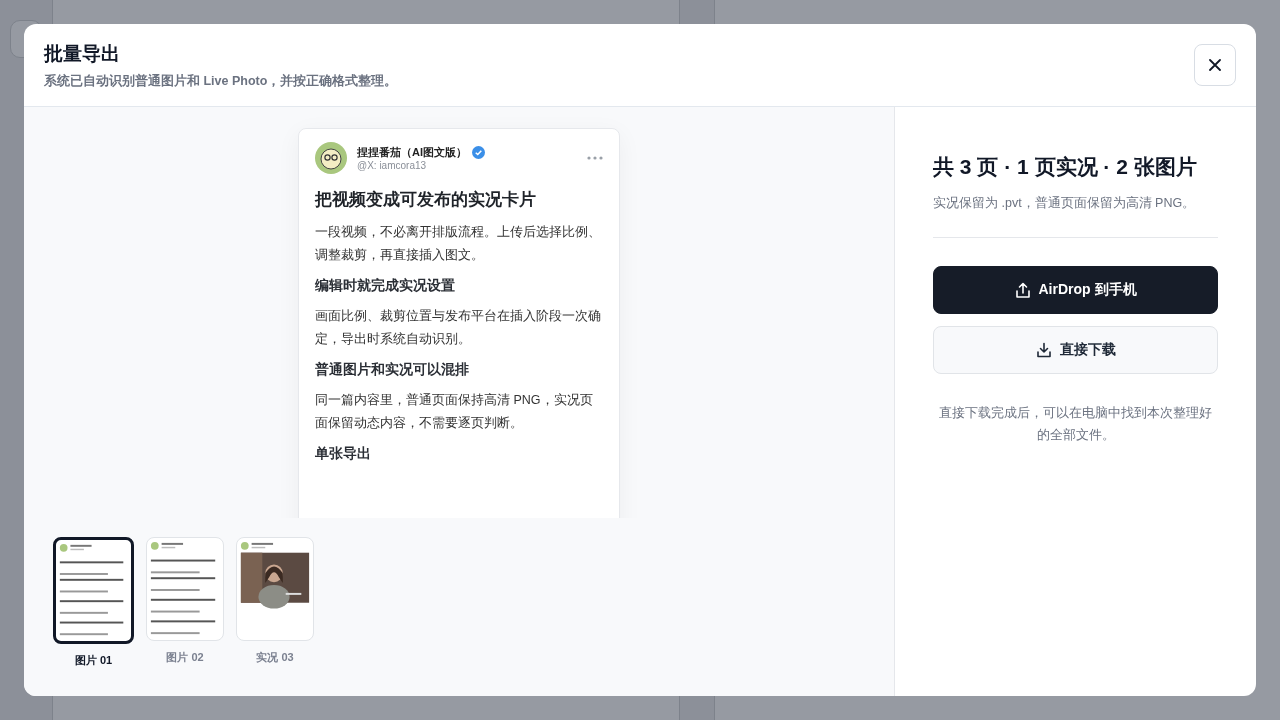 The height and width of the screenshot is (720, 1280). Describe the element at coordinates (82, 54) in the screenshot. I see `dialog-title: 批量导出` at that location.